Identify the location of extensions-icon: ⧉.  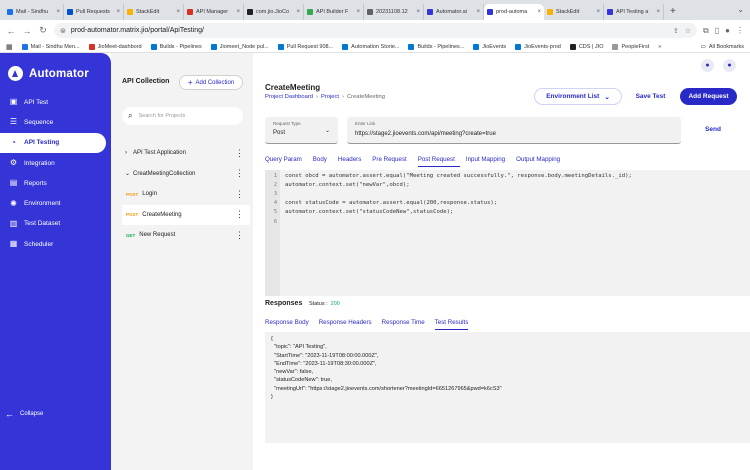
(706, 31).